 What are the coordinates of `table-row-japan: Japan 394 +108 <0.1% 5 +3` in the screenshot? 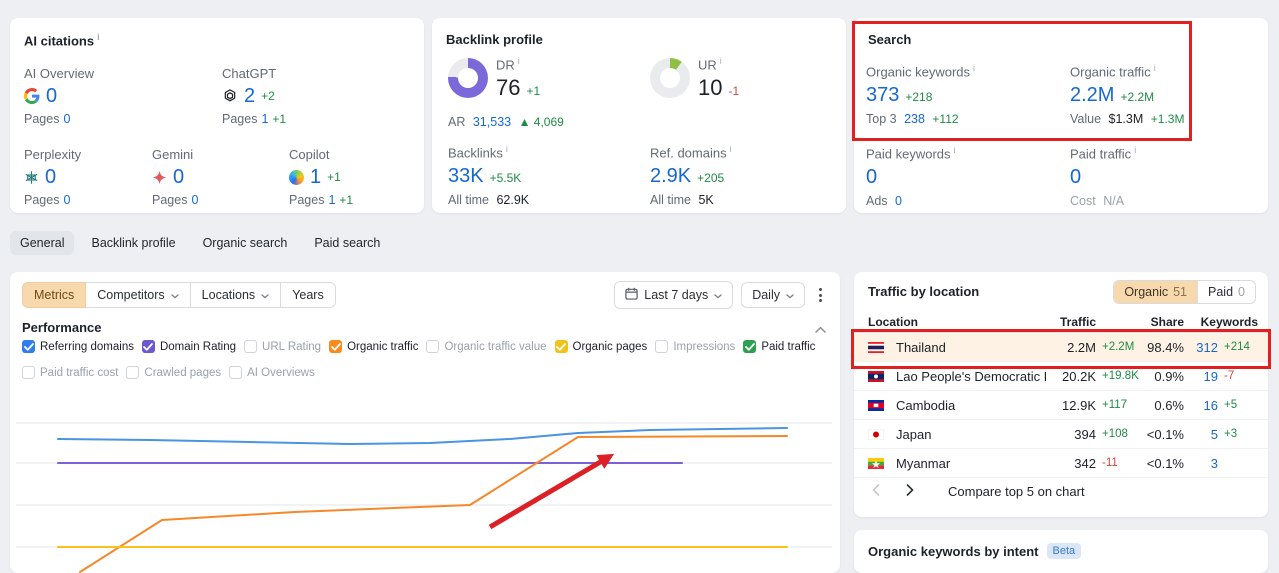 It's located at (1061, 434).